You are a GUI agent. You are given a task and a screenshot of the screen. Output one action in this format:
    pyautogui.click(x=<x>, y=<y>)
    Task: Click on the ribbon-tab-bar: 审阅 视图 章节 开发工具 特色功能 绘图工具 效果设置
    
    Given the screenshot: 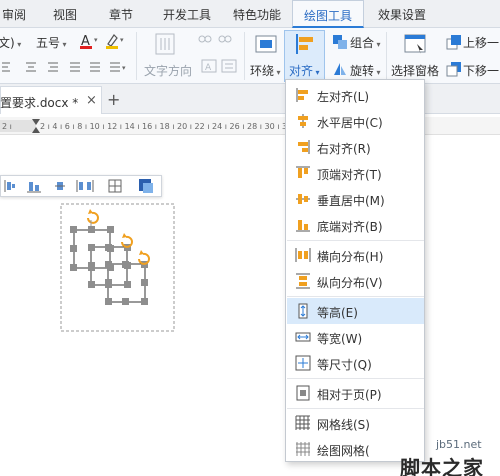 What is the action you would take?
    pyautogui.click(x=250, y=14)
    